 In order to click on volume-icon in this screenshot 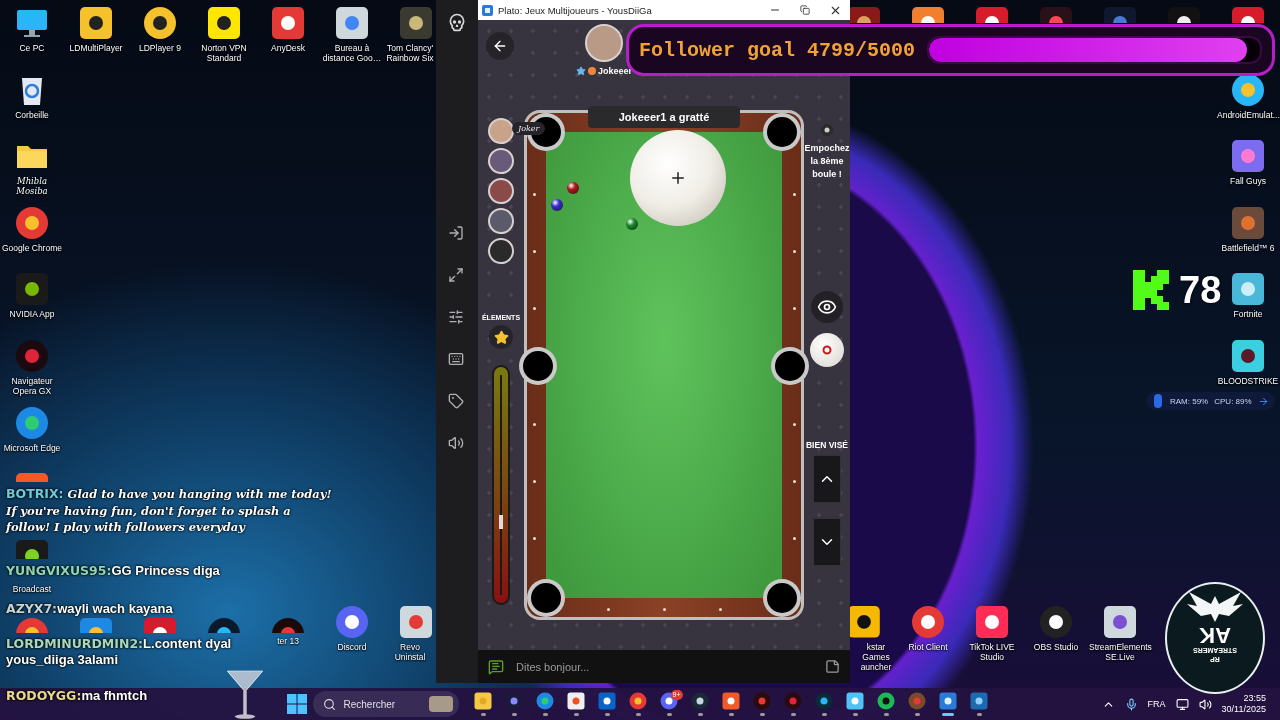, I will do `click(1205, 704)`.